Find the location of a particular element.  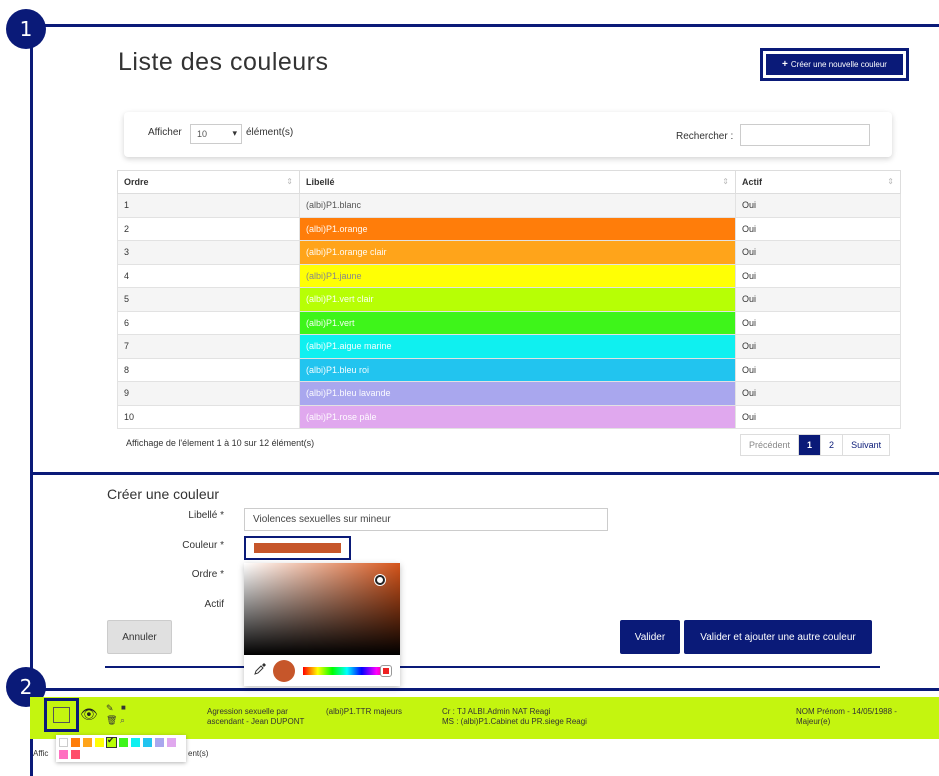

cell-libelle: (albi)P1.aigue marine is located at coordinates (517, 346).